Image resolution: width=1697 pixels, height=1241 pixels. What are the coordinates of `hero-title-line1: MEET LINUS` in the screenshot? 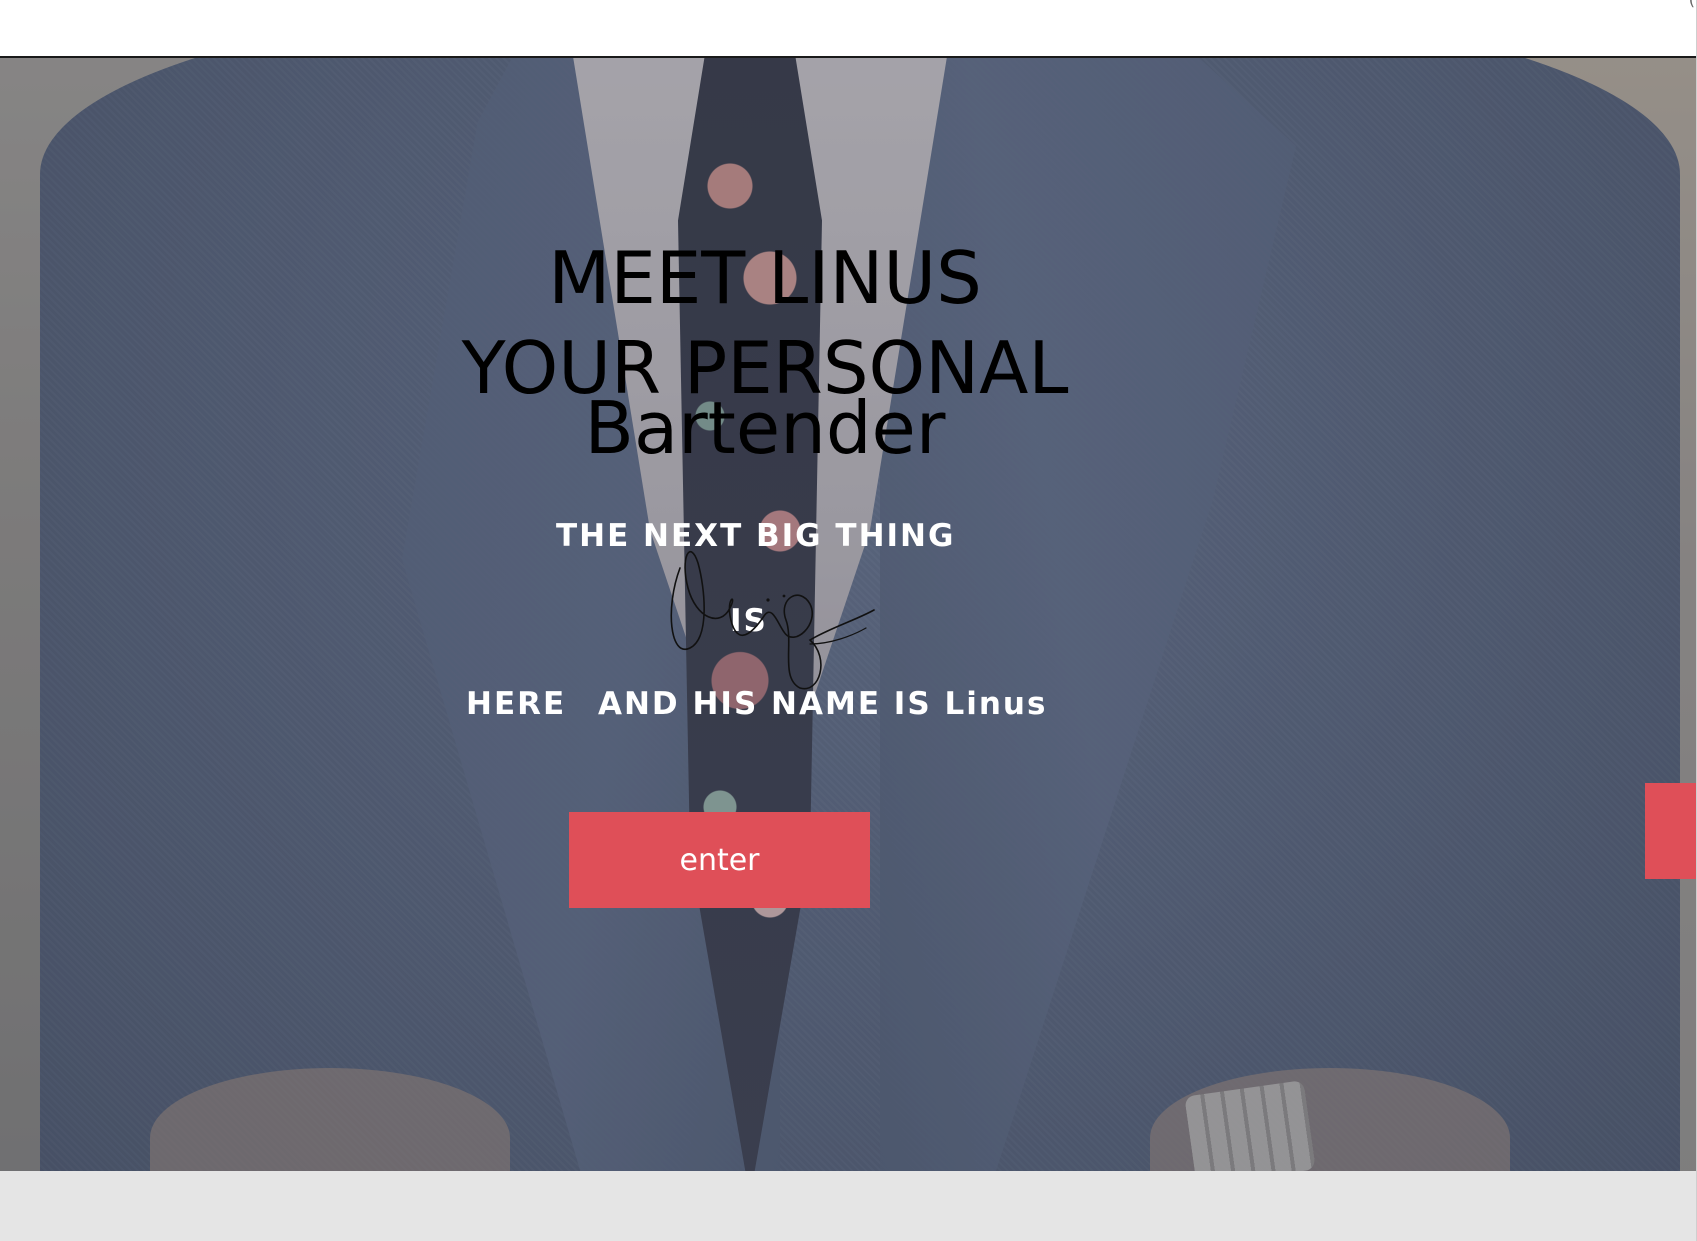 It's located at (765, 278).